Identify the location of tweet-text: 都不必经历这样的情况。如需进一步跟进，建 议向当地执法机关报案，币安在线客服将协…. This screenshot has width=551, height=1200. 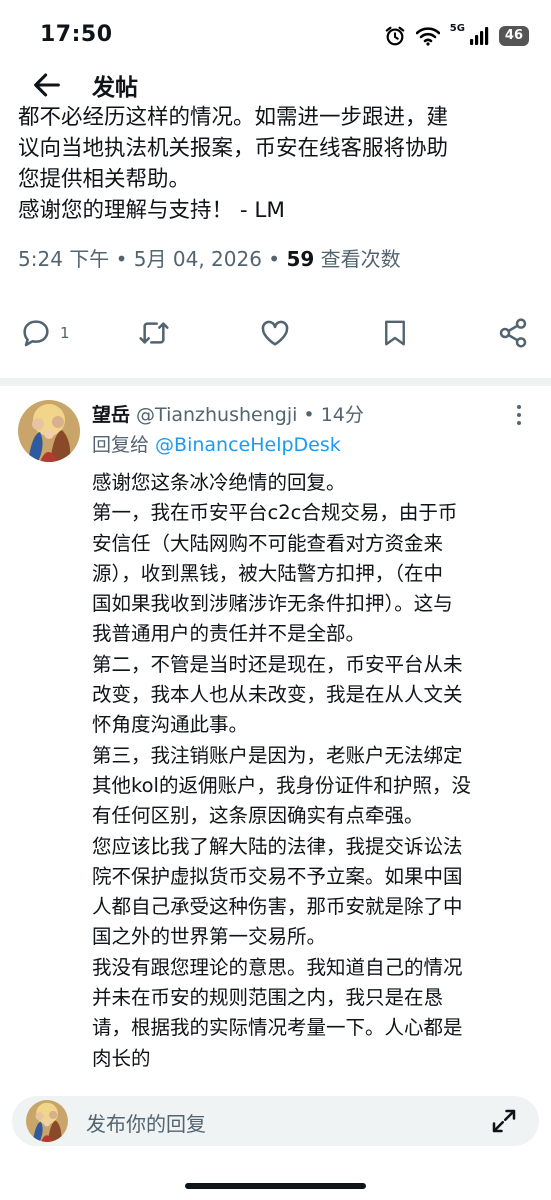
(233, 164).